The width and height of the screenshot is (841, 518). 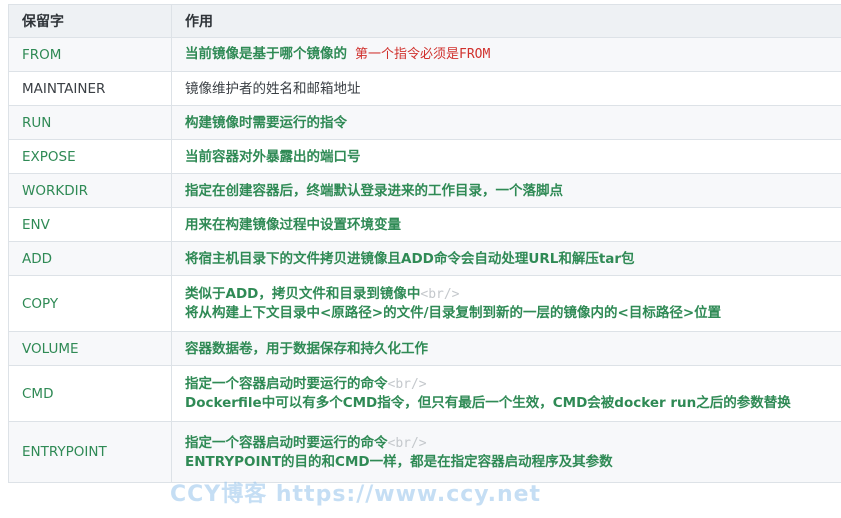 I want to click on description-cell: 容器数据卷，用于数据保存和持久化工作, so click(x=506, y=348).